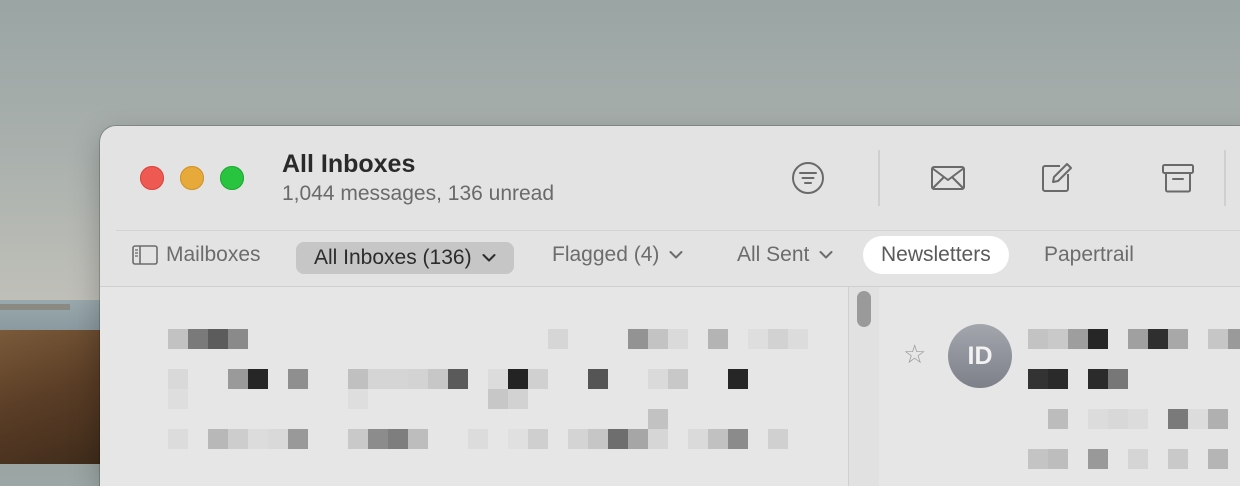 The image size is (1240, 486). I want to click on star-icon: ☆, so click(914, 354).